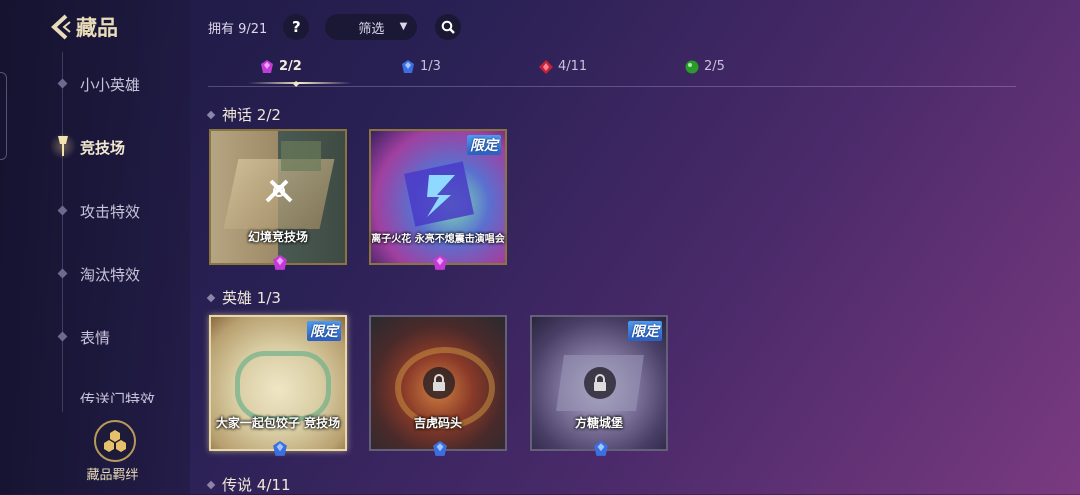 The image size is (1080, 495). I want to click on sidebar-item-portal-effects: 传送门特效, so click(117, 396).